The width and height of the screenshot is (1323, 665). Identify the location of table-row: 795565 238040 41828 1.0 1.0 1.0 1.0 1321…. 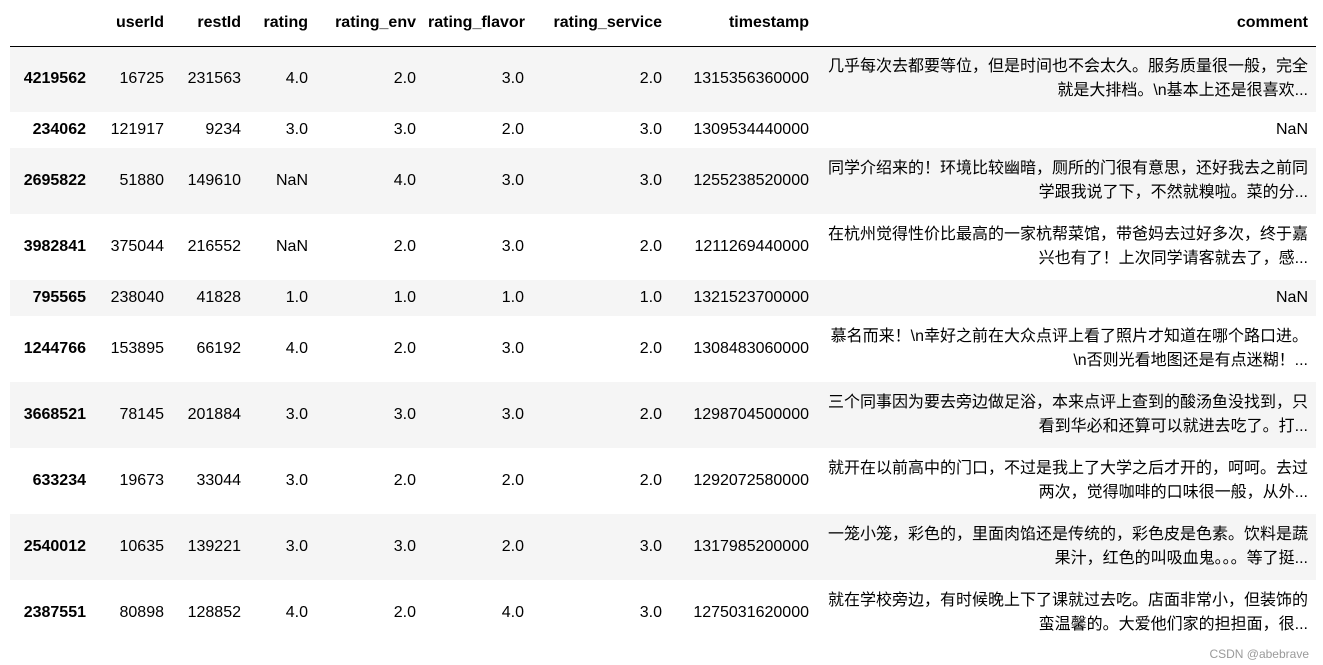
(663, 298).